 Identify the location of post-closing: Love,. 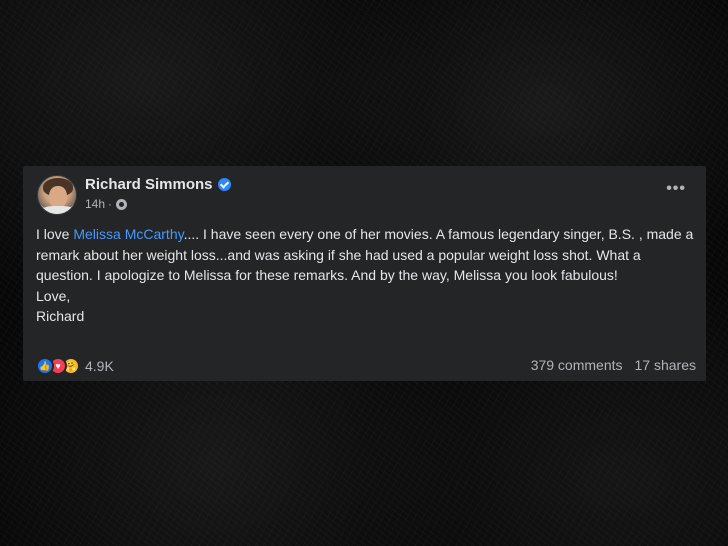
(53, 295).